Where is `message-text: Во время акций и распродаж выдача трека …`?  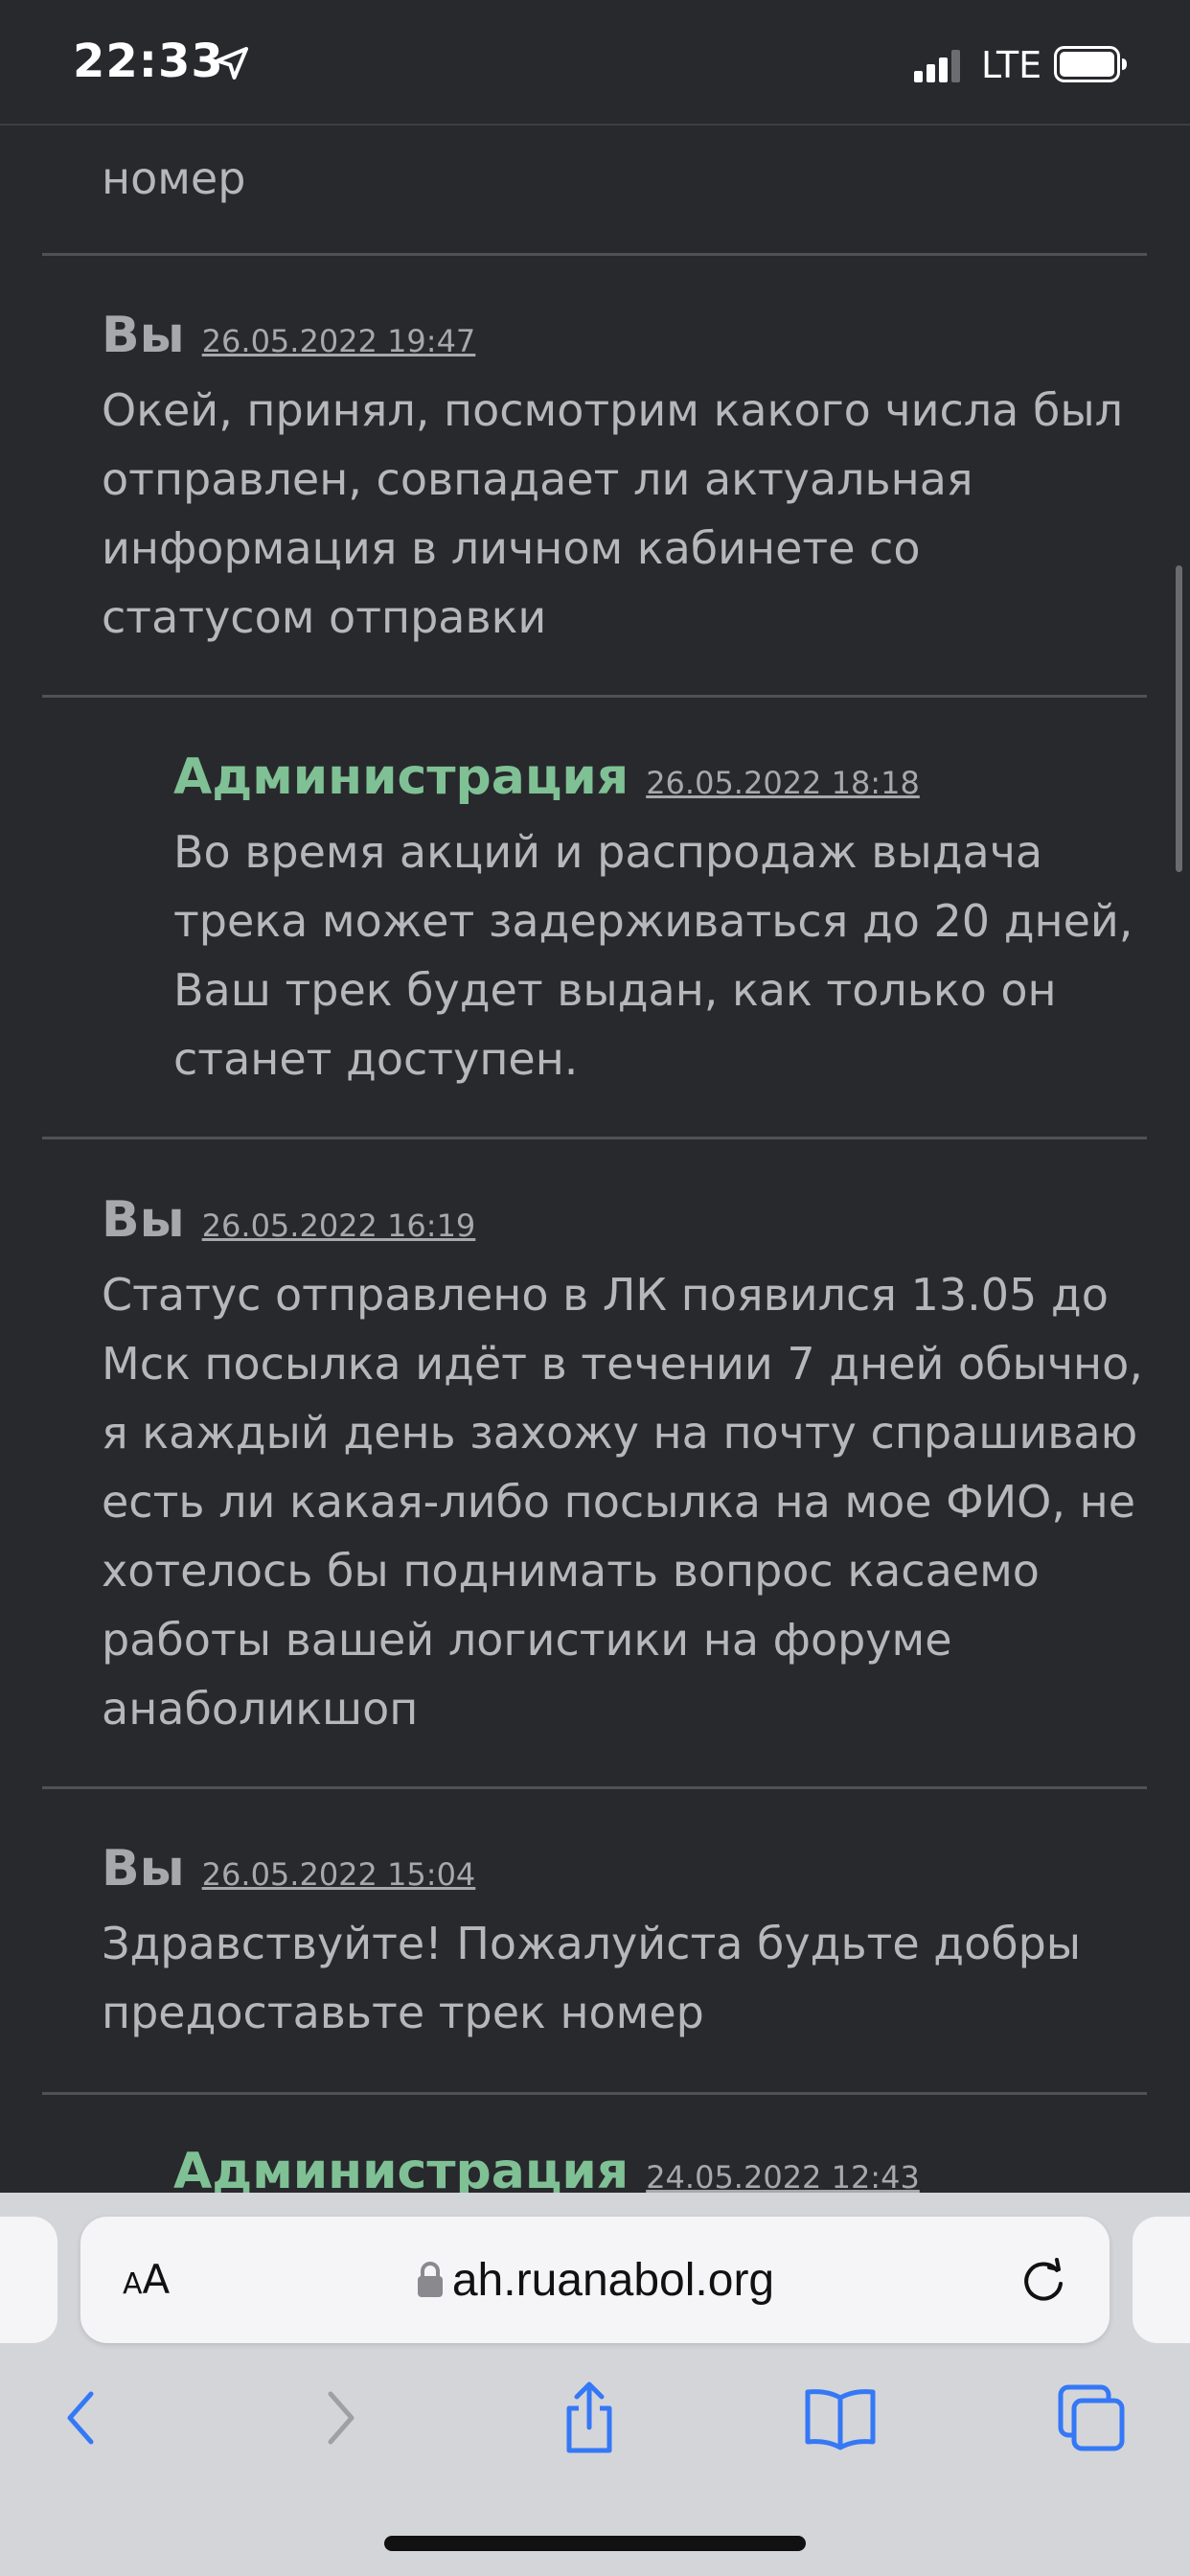
message-text: Во время акций и распродаж выдача трека … is located at coordinates (653, 955).